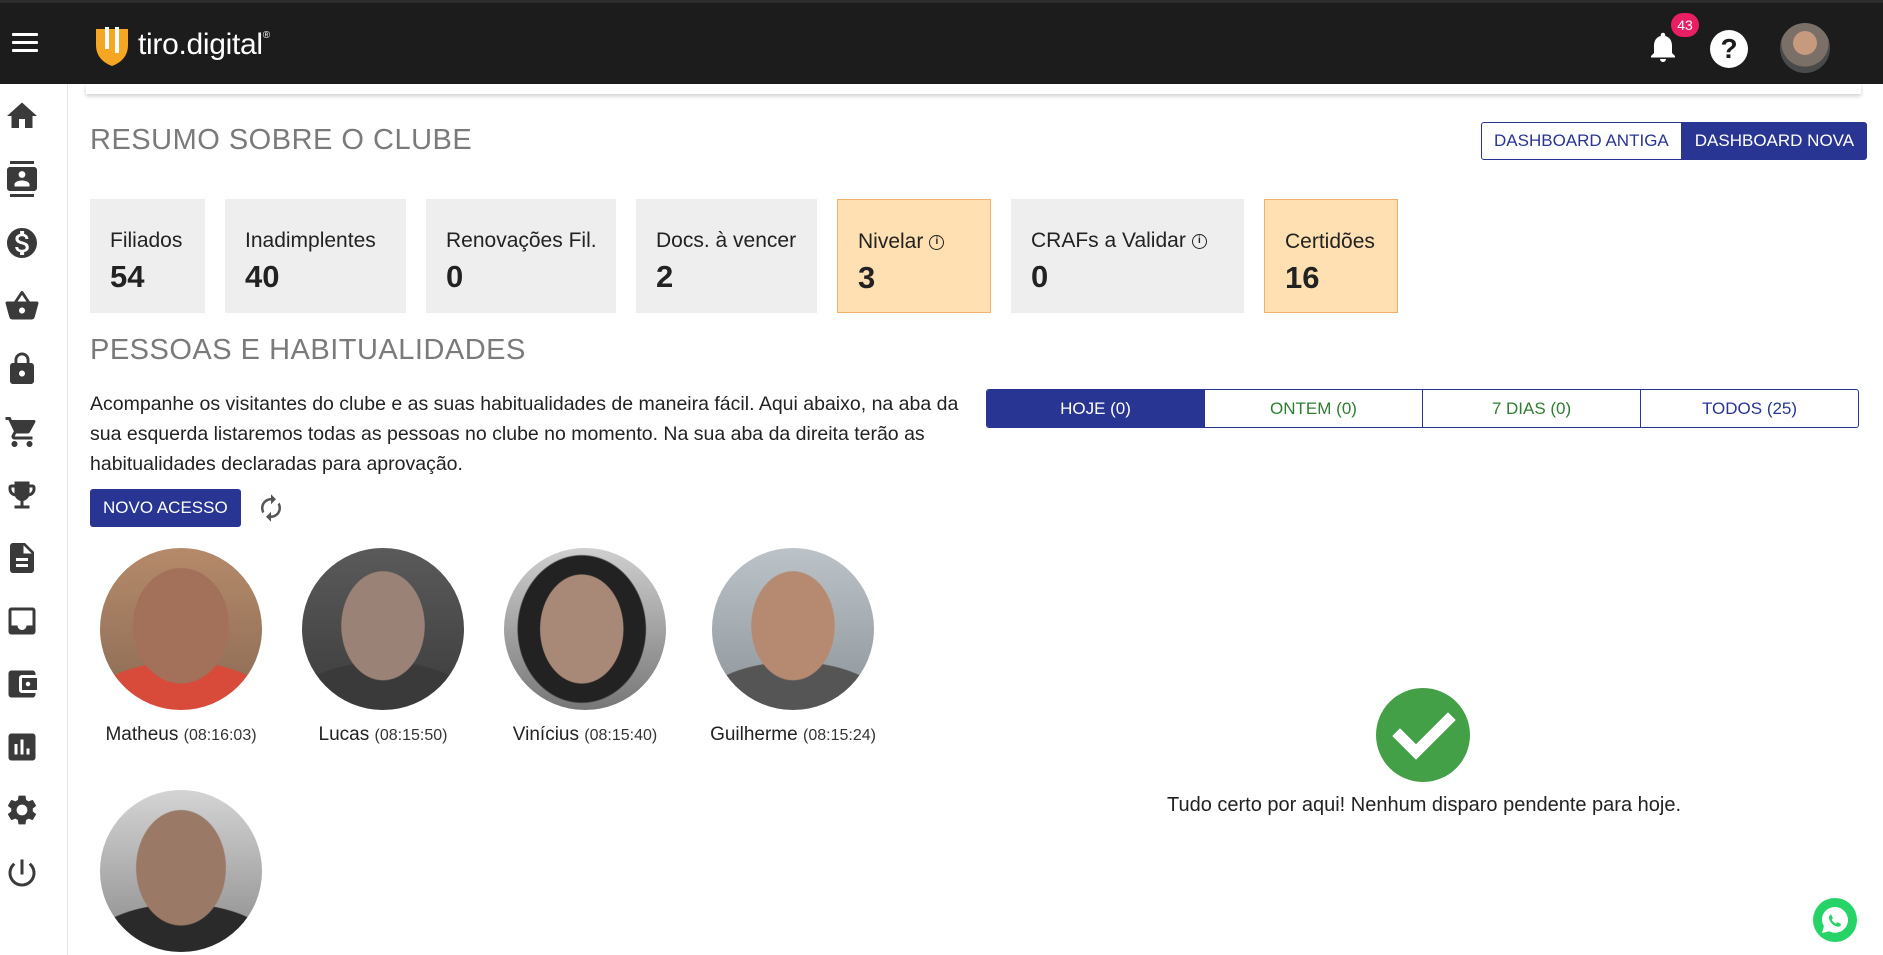 The height and width of the screenshot is (955, 1883). Describe the element at coordinates (521, 240) in the screenshot. I see `stat-label: Renovações Fil.` at that location.